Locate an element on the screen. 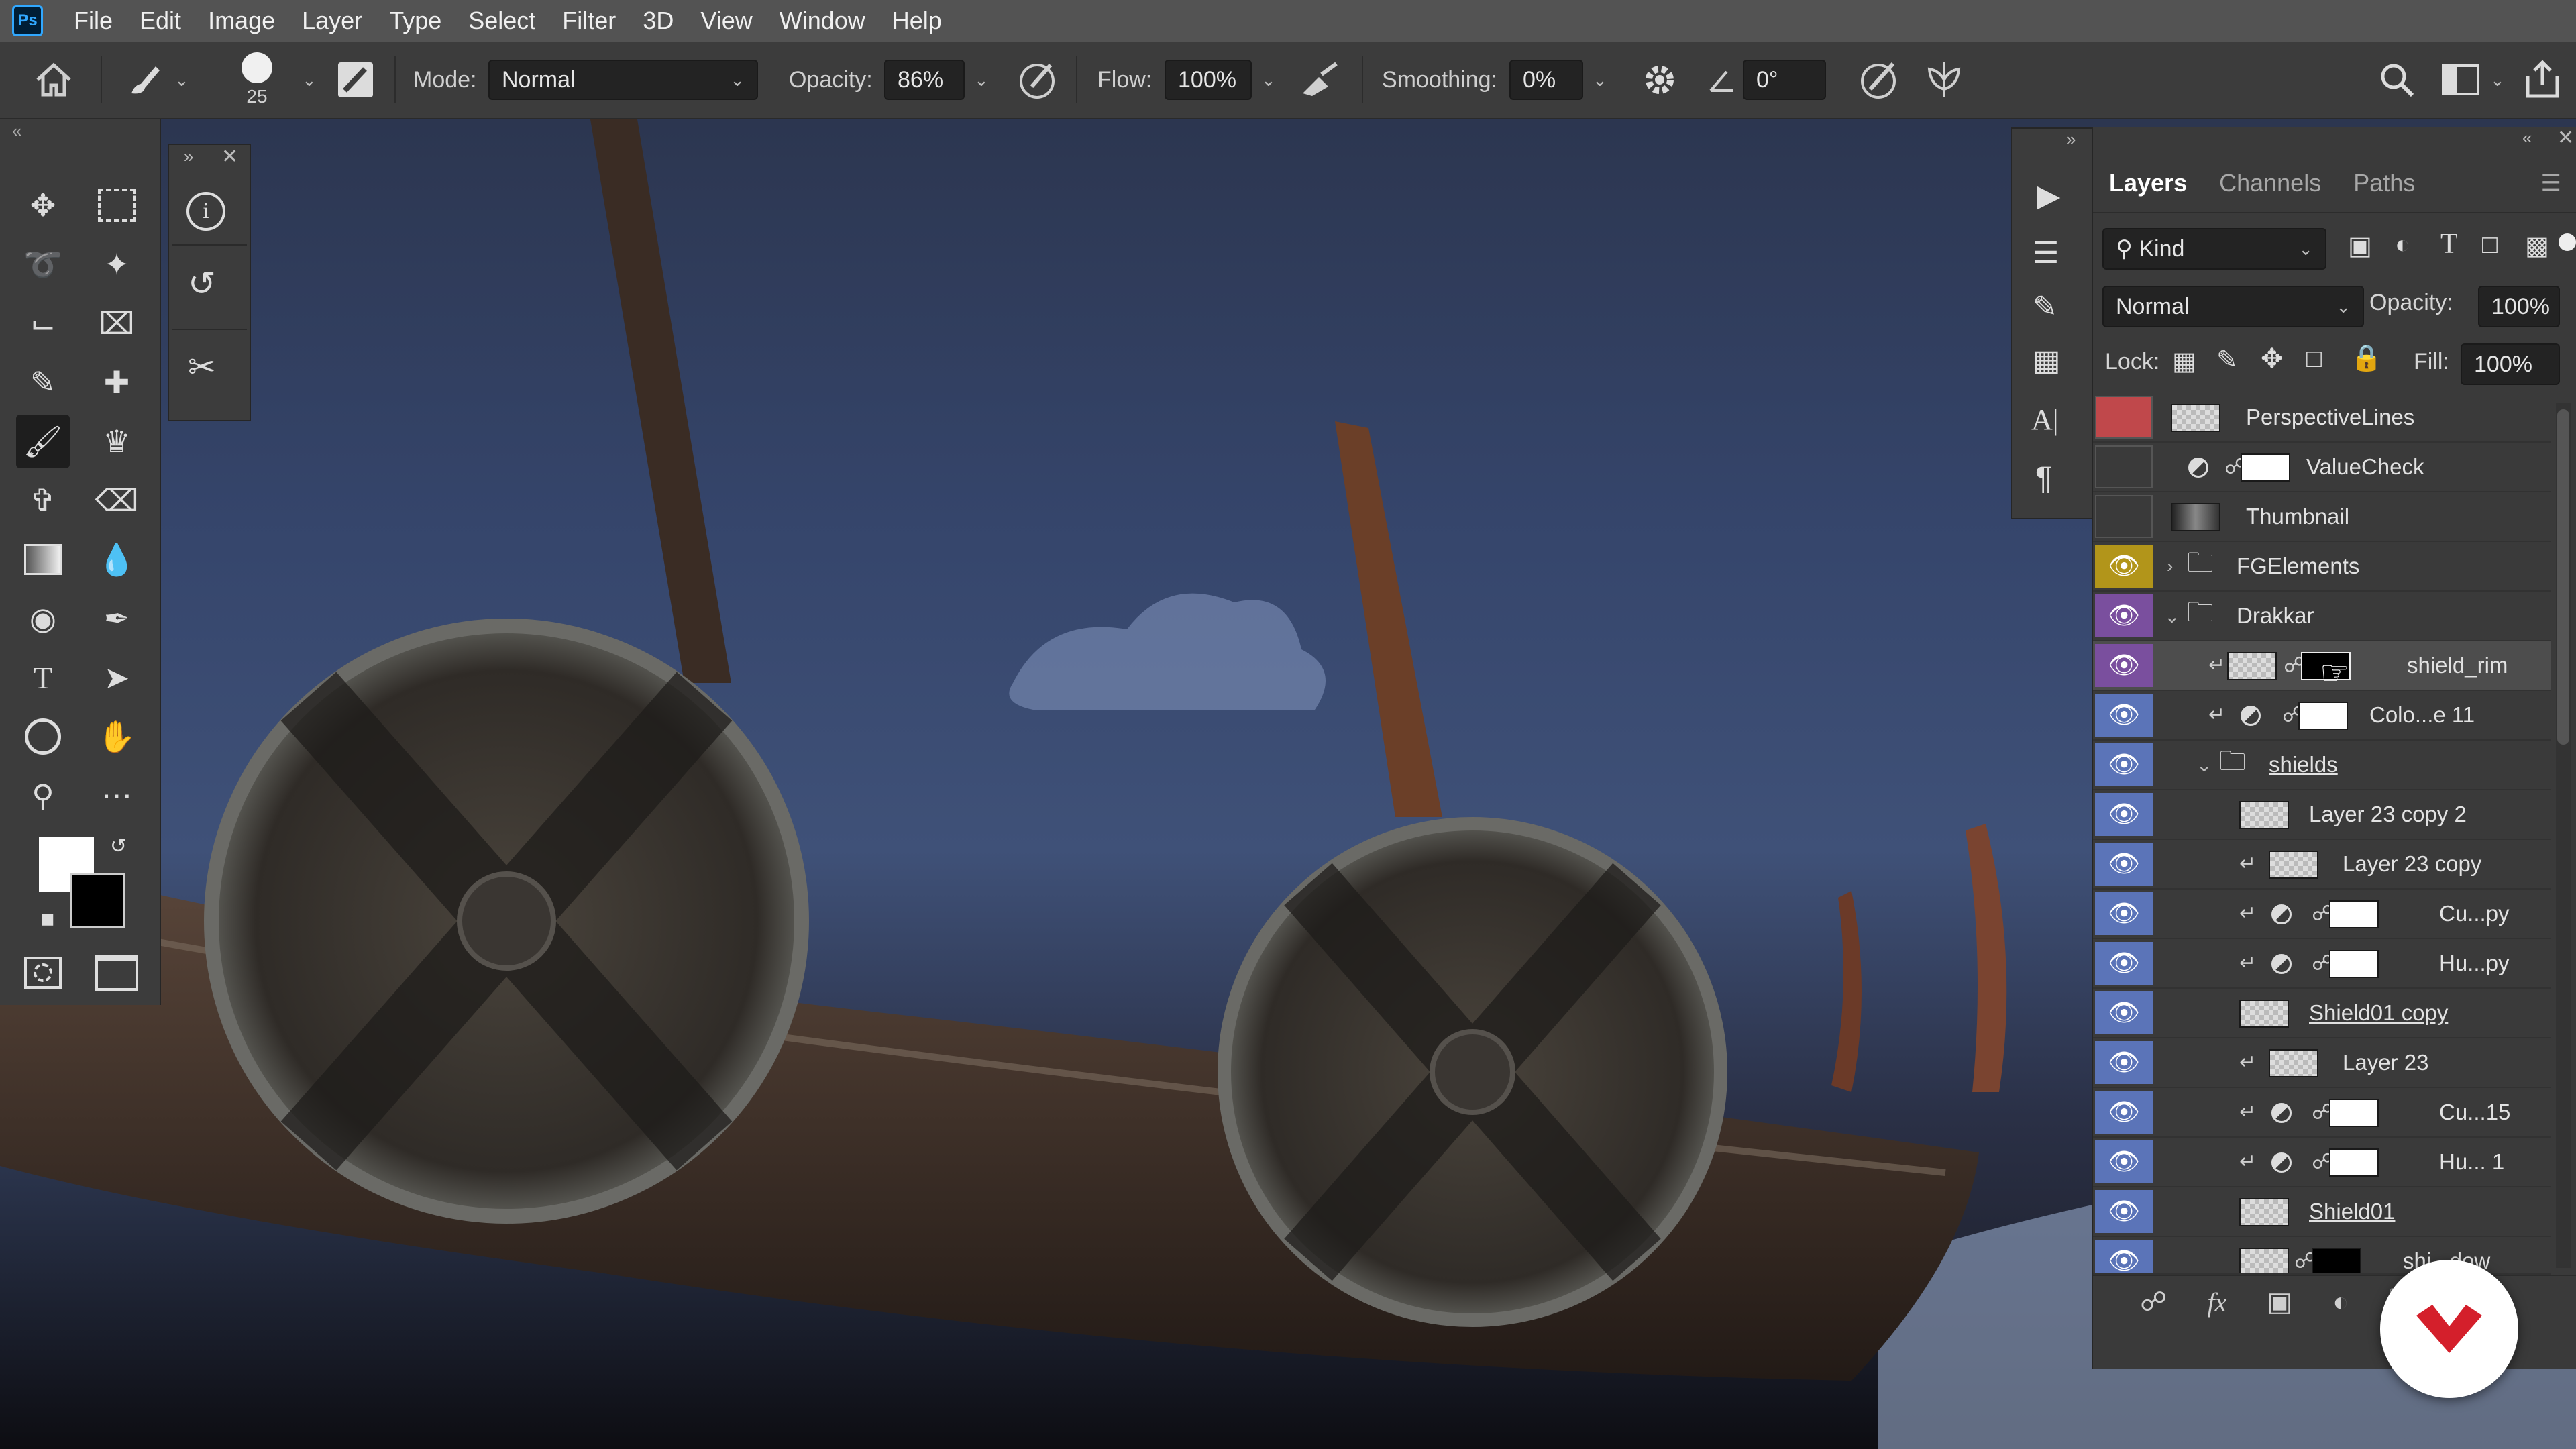 Image resolution: width=2576 pixels, height=1449 pixels. menu-3d: 3D is located at coordinates (658, 21).